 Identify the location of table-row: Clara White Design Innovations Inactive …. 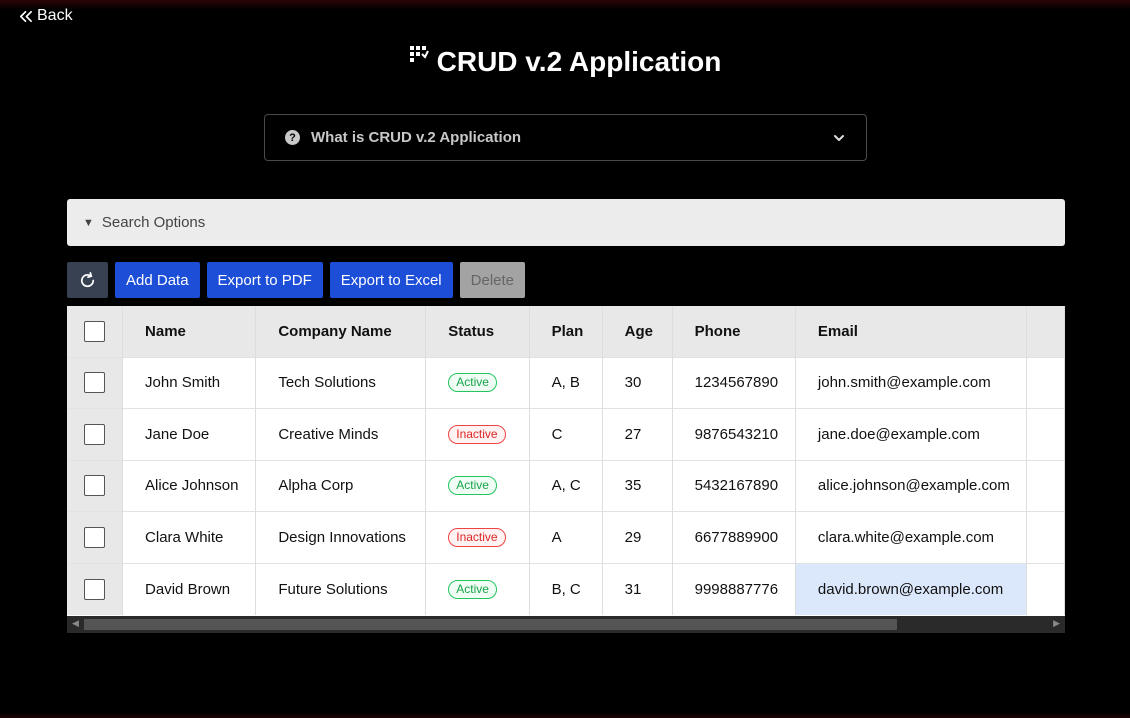
(566, 537).